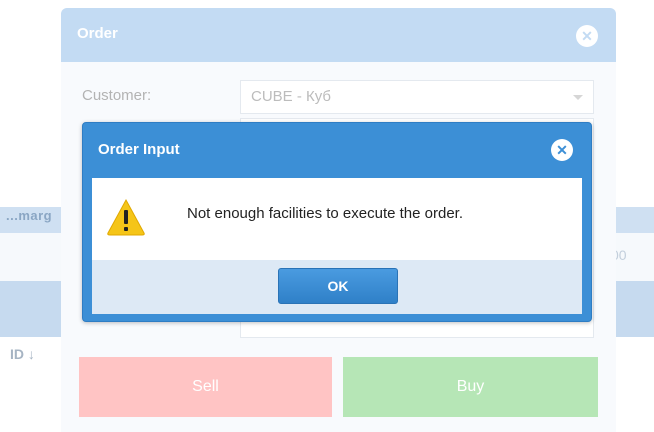  Describe the element at coordinates (338, 35) in the screenshot. I see `order-modal-header: Order ✕` at that location.